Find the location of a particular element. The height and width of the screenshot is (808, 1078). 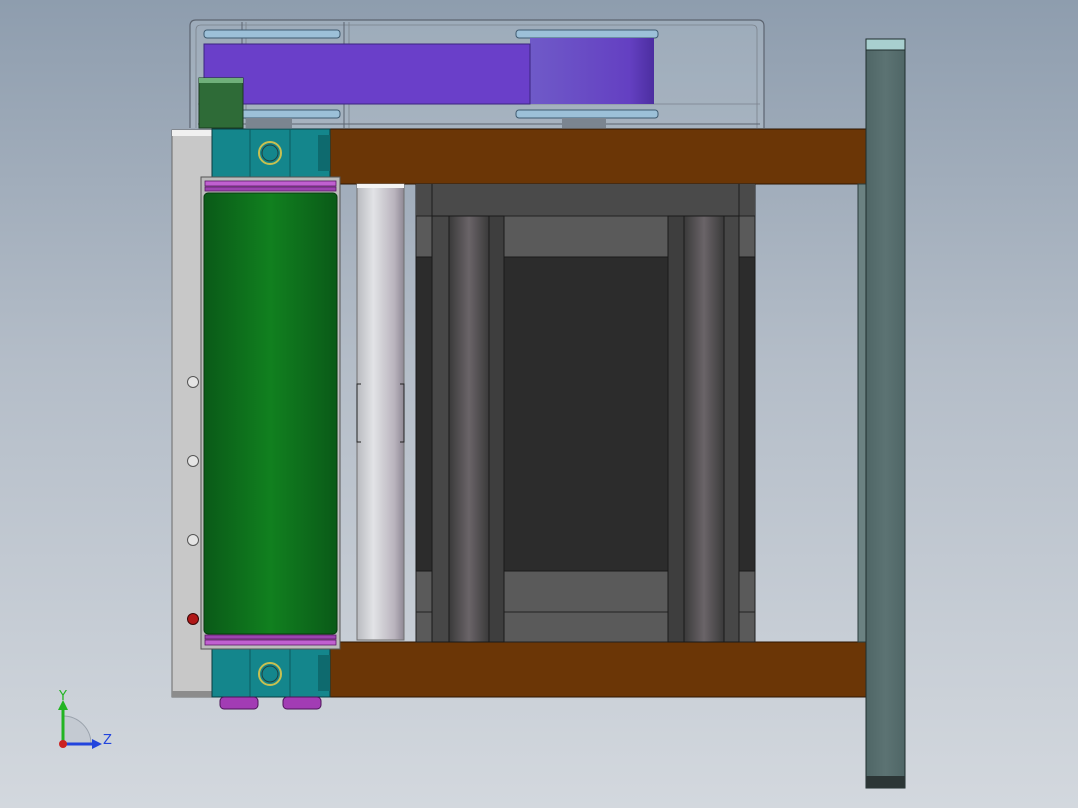

bearing-block-top is located at coordinates (271, 153).